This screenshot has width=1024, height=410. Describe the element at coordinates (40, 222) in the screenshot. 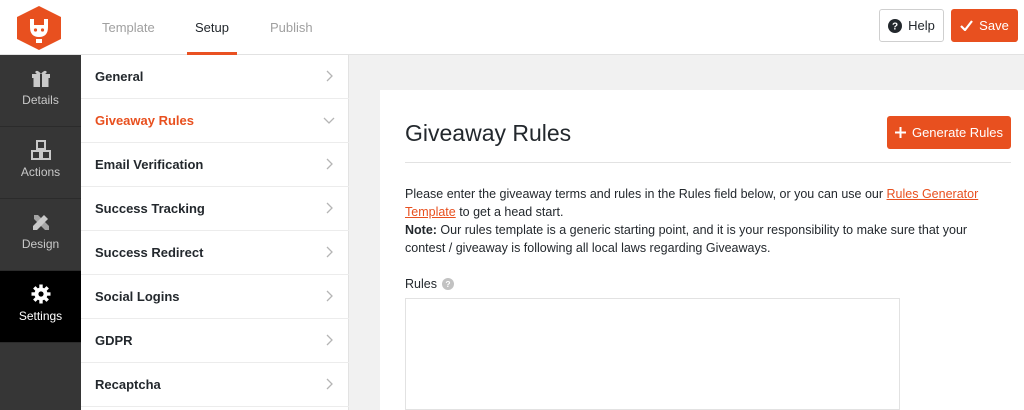

I see `design-tools-icon` at that location.